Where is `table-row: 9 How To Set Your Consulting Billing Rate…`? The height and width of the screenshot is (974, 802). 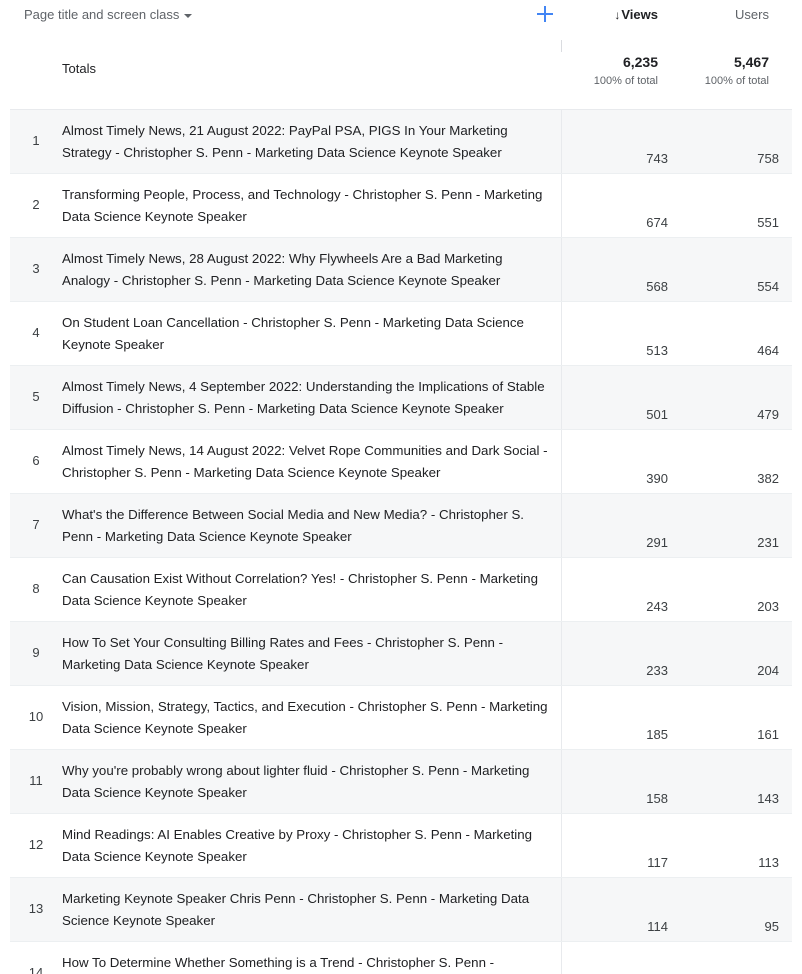 table-row: 9 How To Set Your Consulting Billing Rate… is located at coordinates (401, 654).